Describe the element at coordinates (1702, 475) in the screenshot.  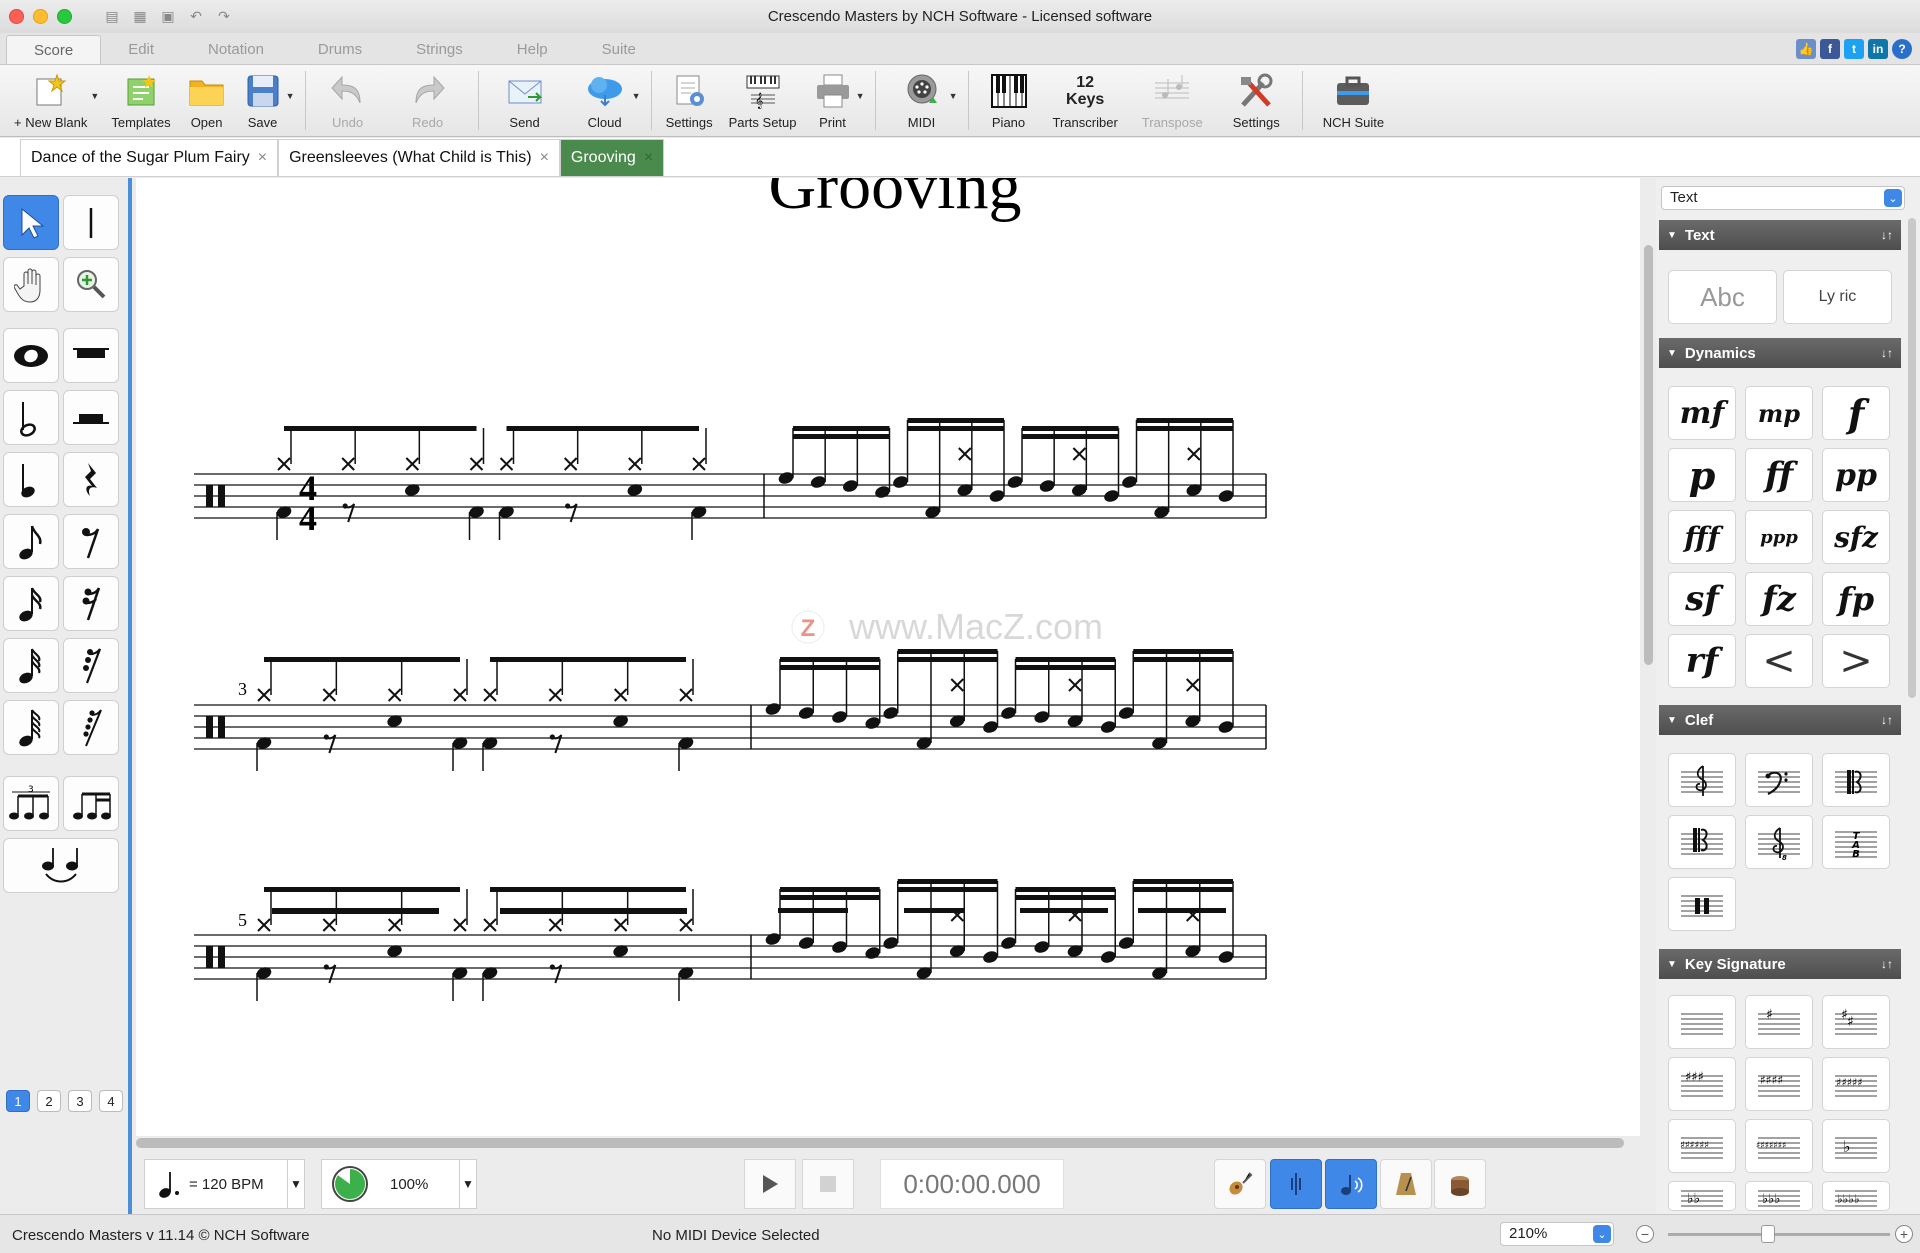
I see `dynamic-p: p` at that location.